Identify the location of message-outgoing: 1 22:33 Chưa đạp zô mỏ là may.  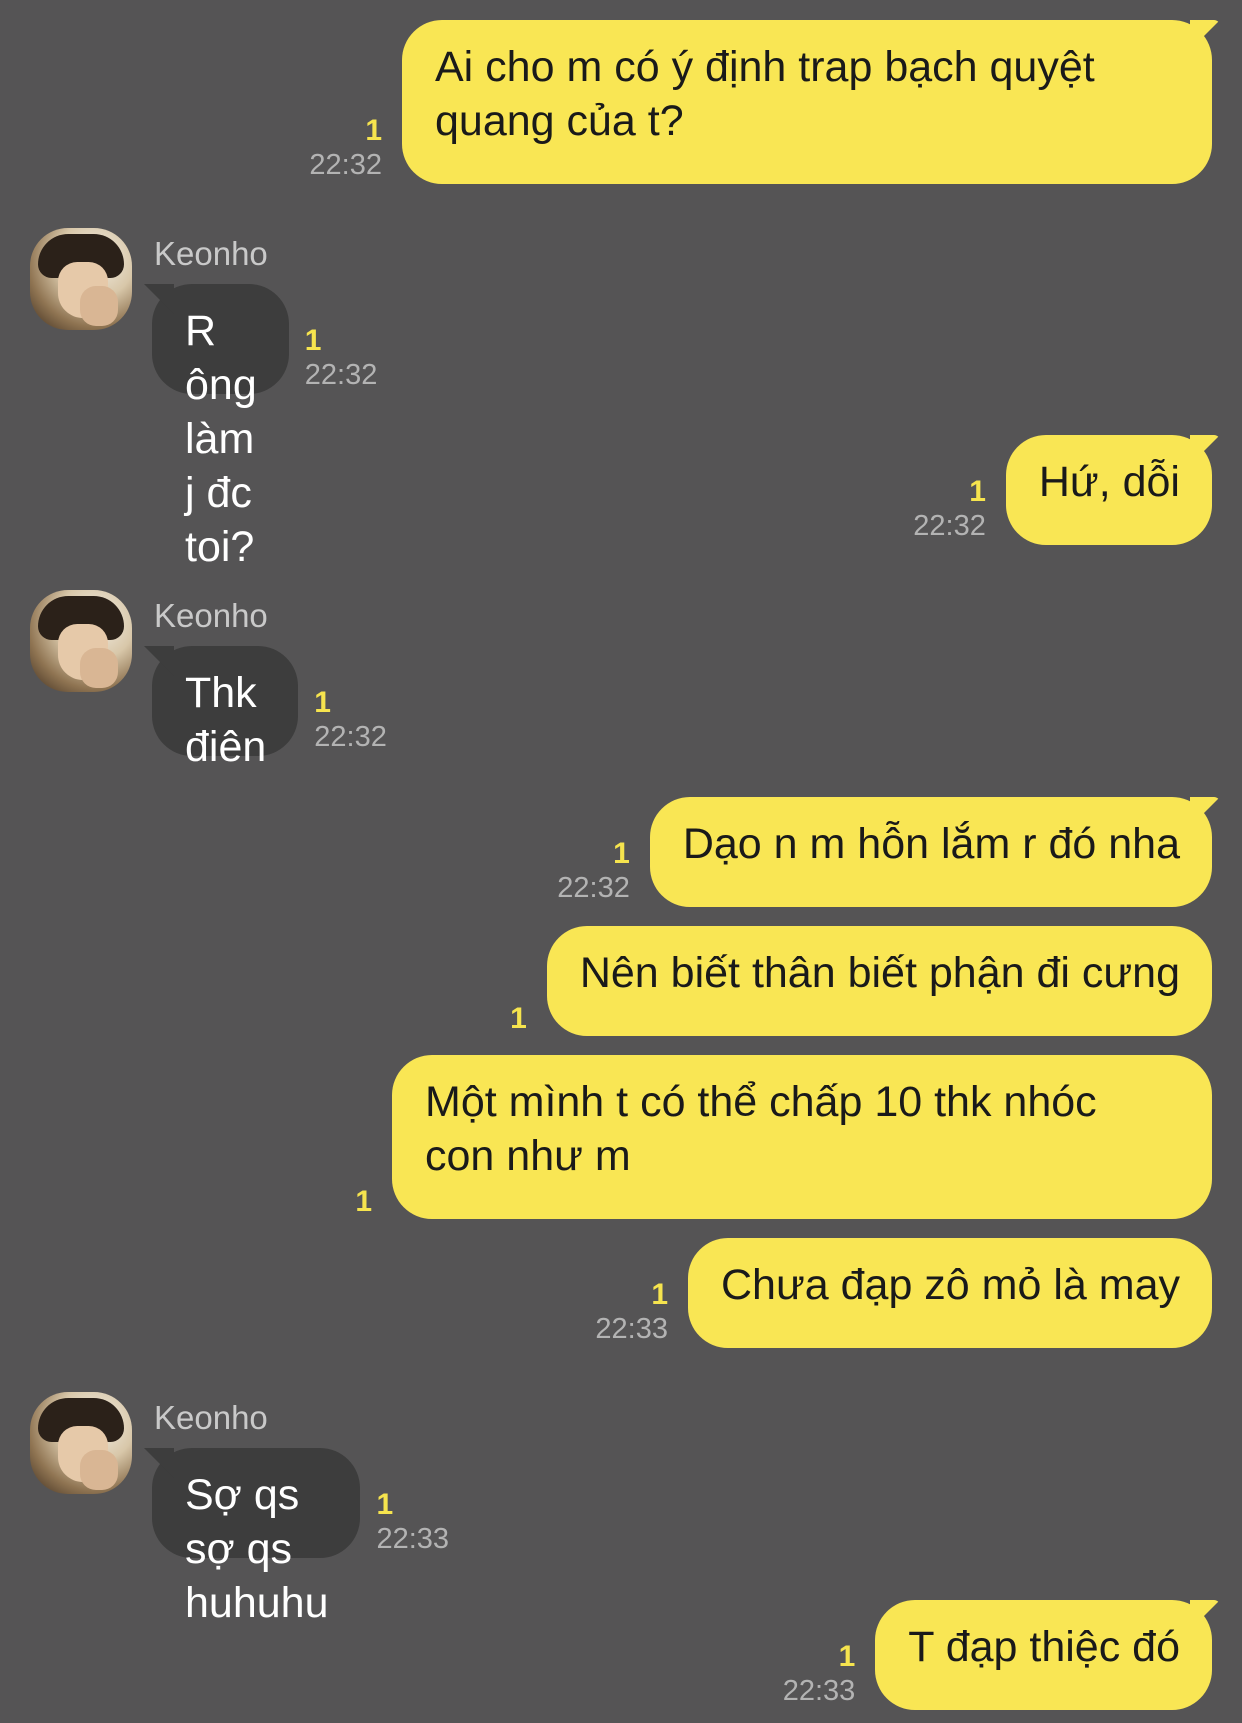
(903, 1293).